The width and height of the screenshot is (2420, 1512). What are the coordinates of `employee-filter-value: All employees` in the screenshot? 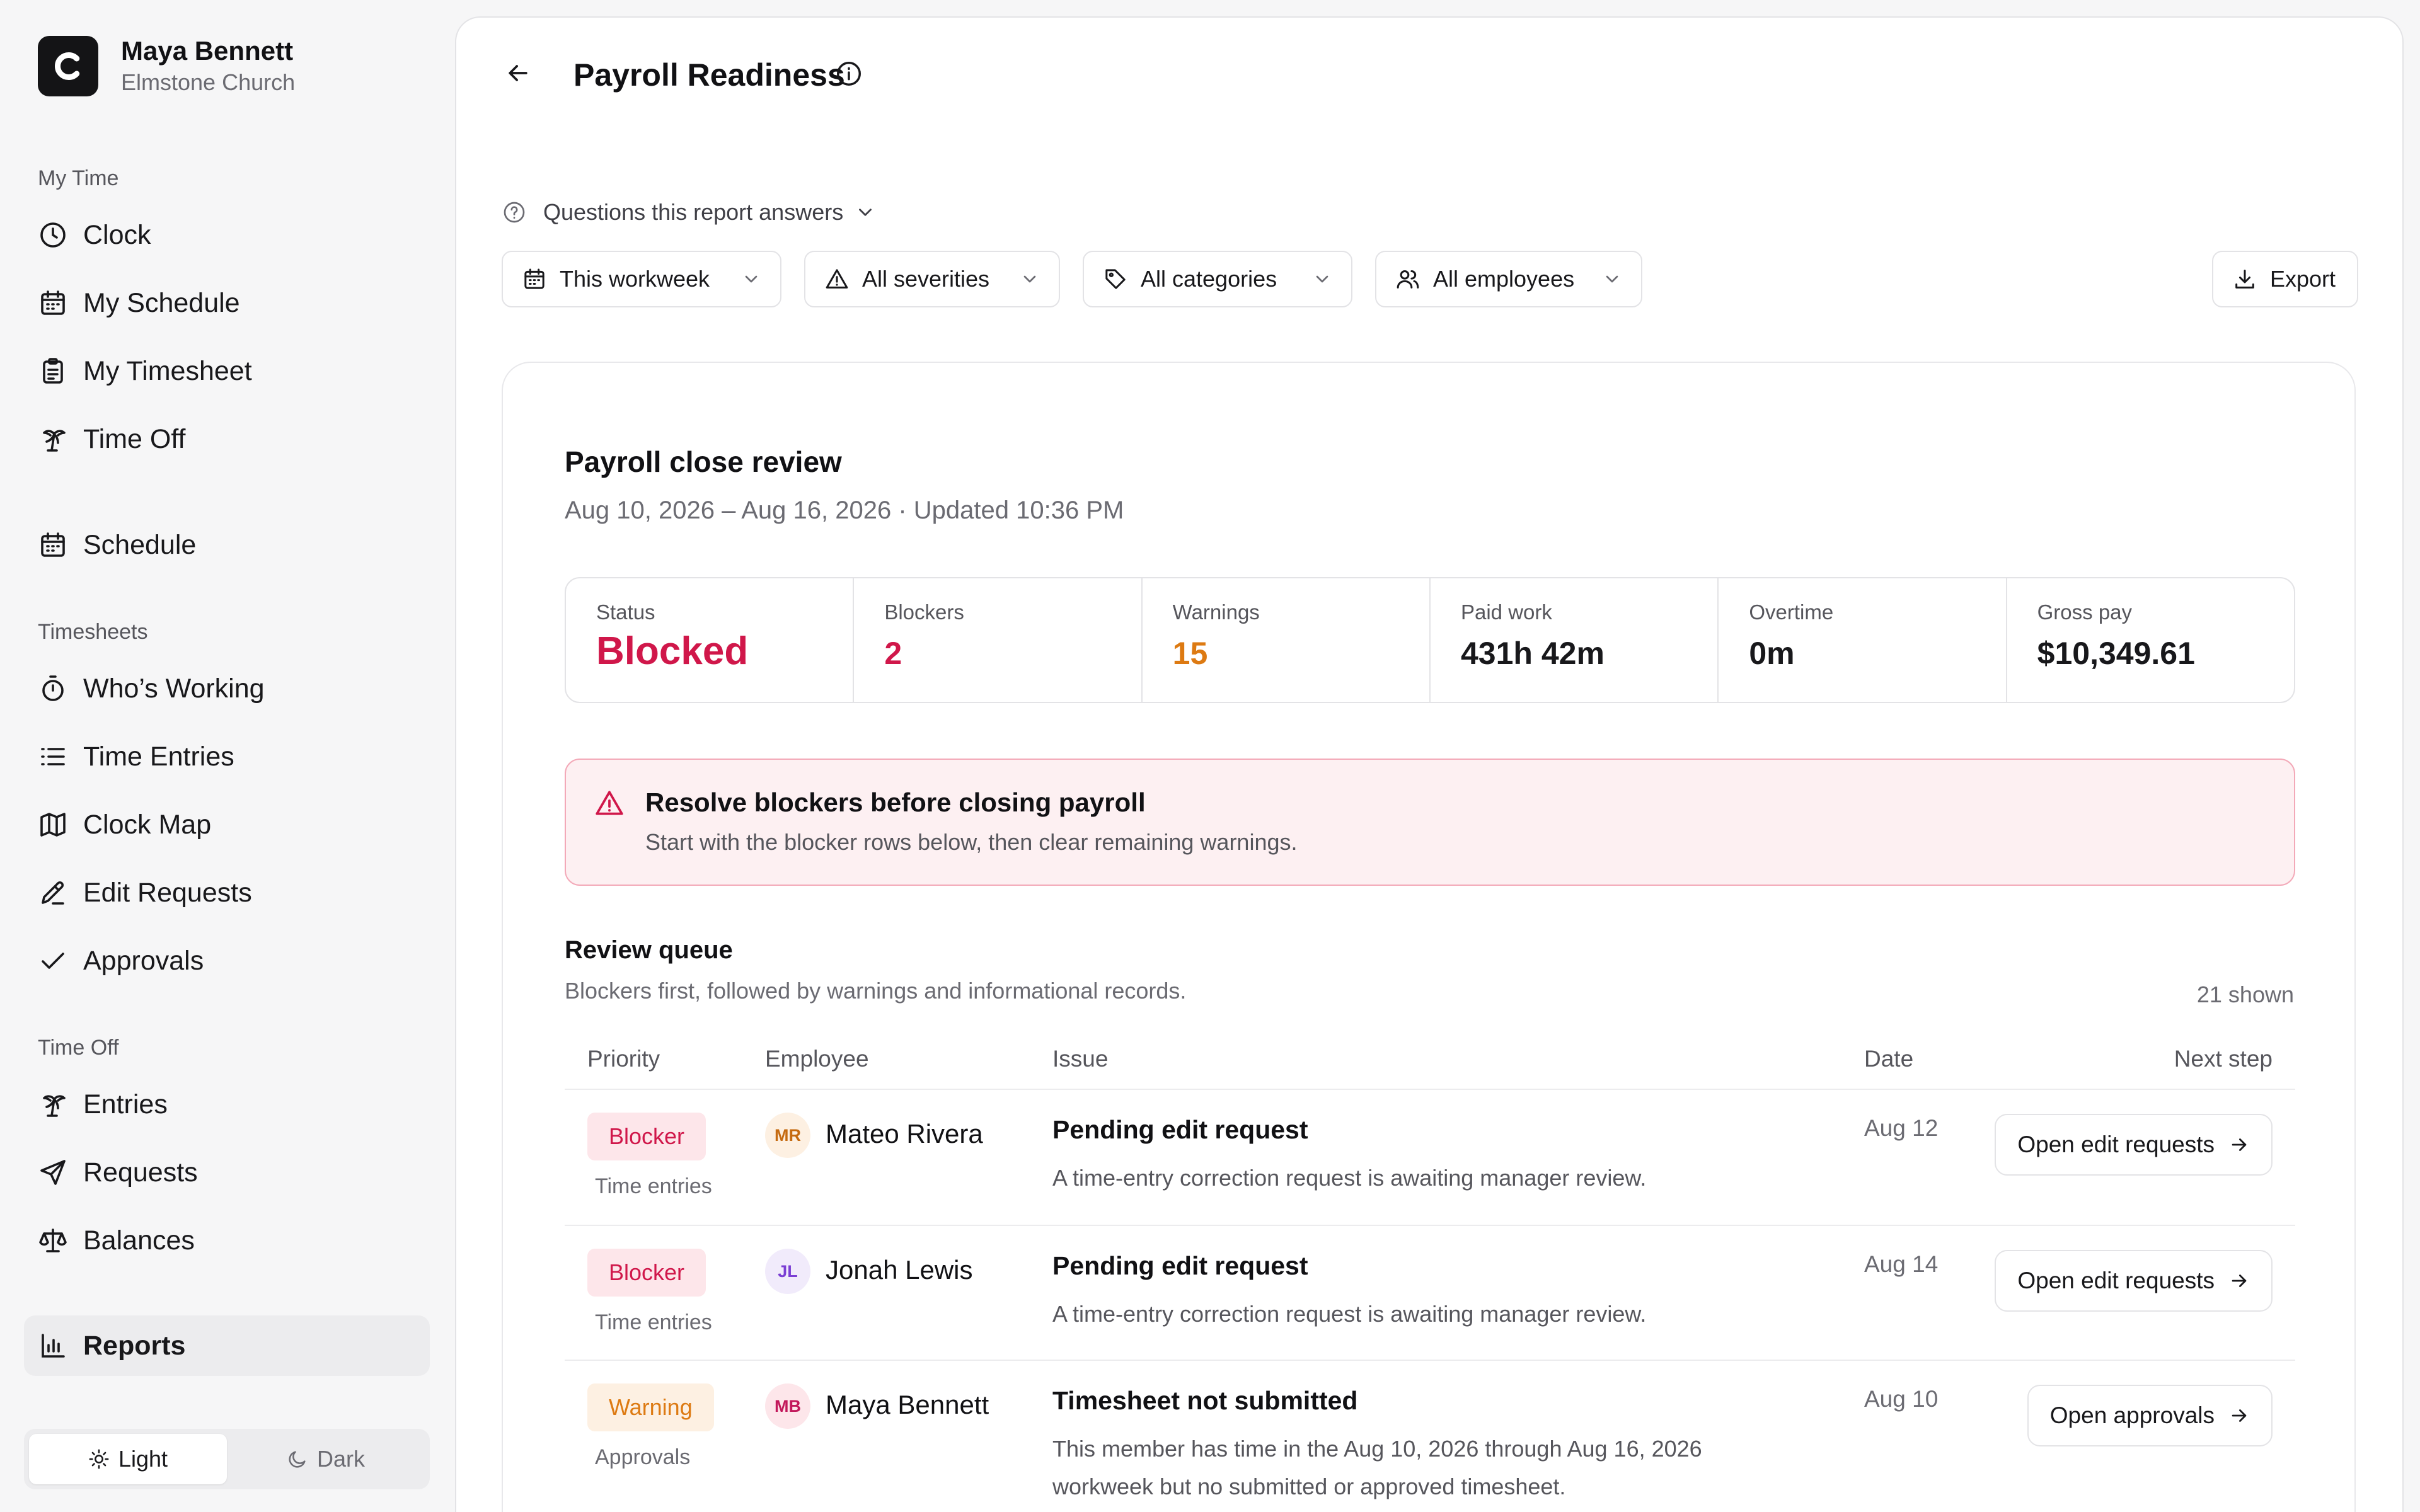 It's located at (1504, 279).